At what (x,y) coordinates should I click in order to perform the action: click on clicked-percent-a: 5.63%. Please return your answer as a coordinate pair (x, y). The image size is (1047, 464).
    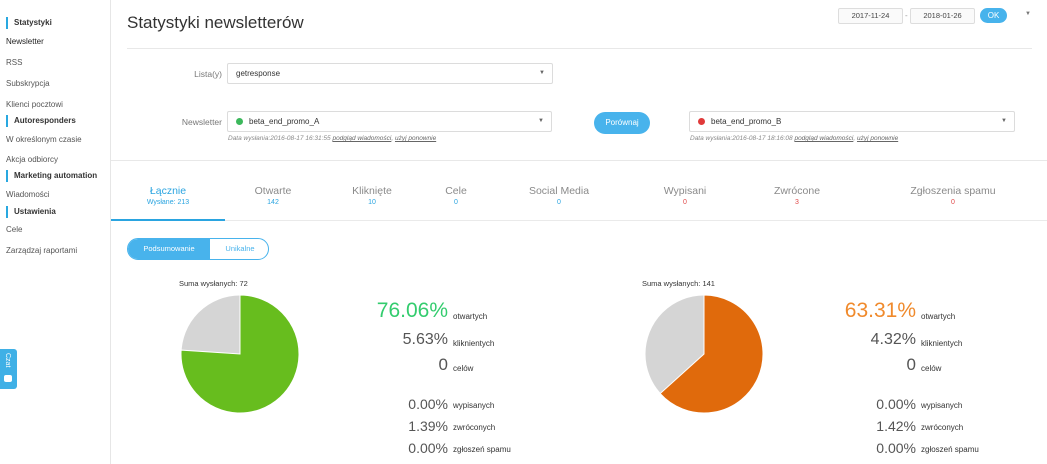
    Looking at the image, I should click on (425, 339).